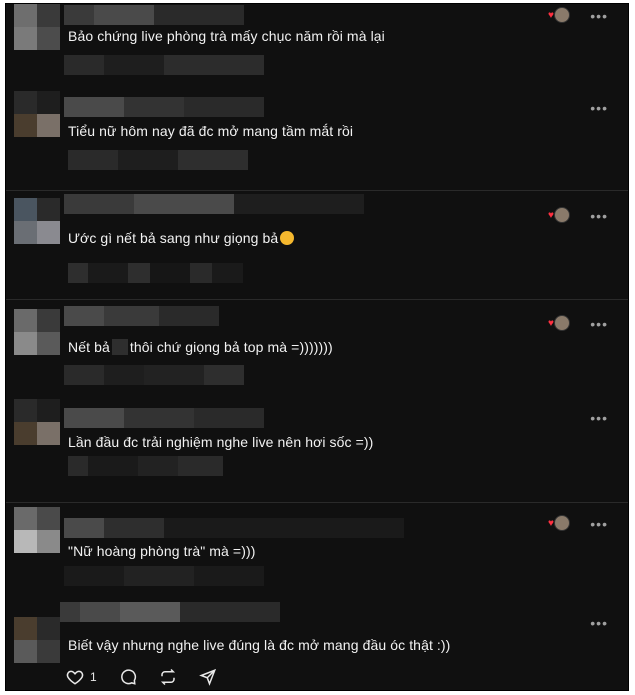 The image size is (635, 695). I want to click on like-count: 1, so click(93, 677).